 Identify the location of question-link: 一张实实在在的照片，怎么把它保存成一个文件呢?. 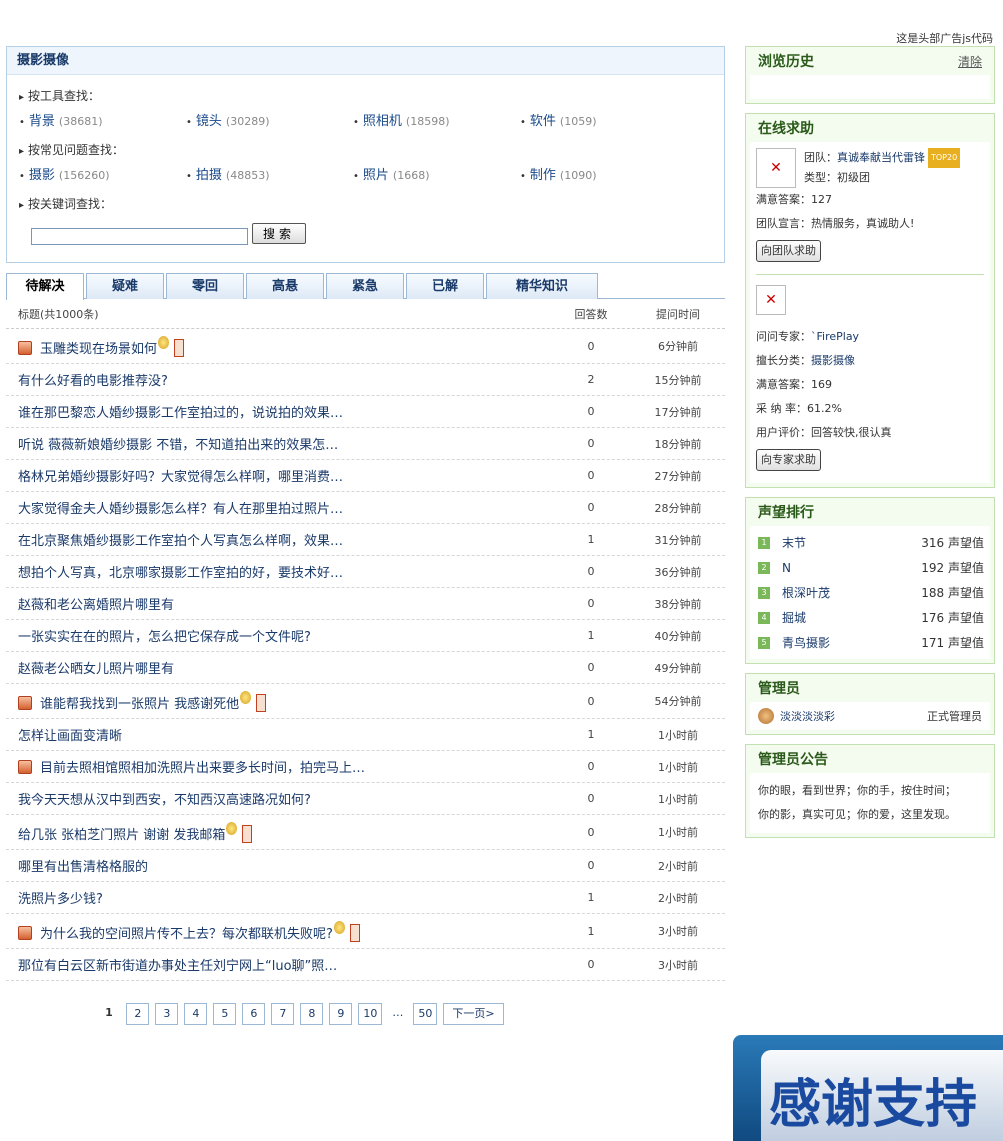
(164, 637).